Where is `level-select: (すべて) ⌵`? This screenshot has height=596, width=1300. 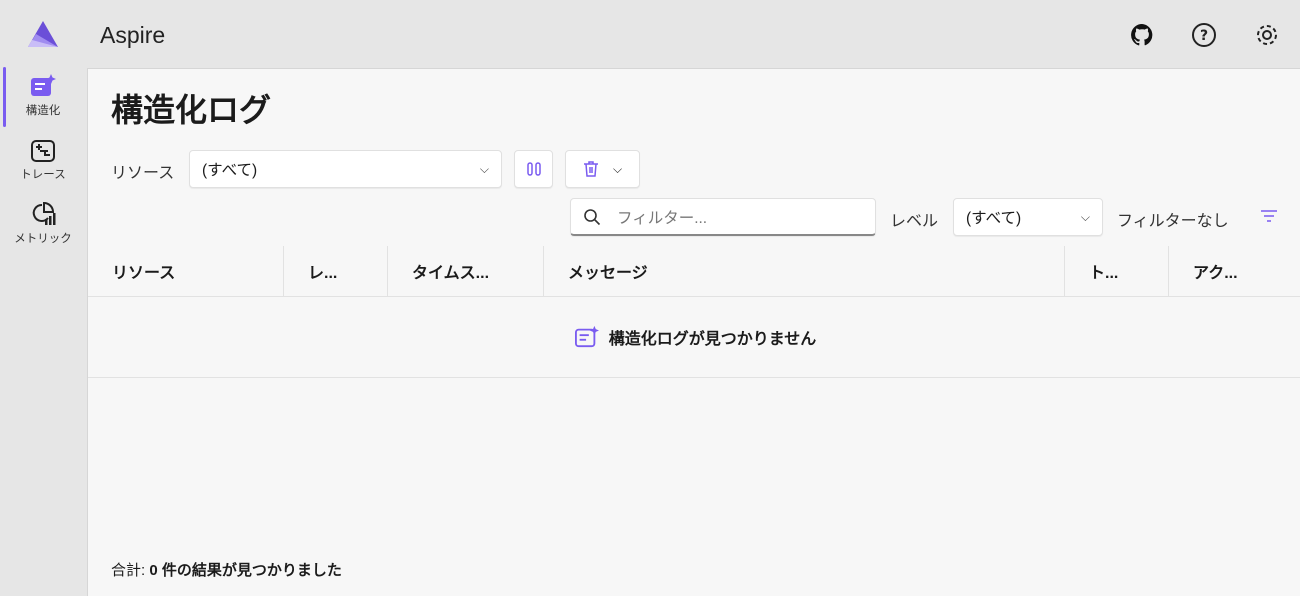
level-select: (すべて) ⌵ is located at coordinates (1028, 217).